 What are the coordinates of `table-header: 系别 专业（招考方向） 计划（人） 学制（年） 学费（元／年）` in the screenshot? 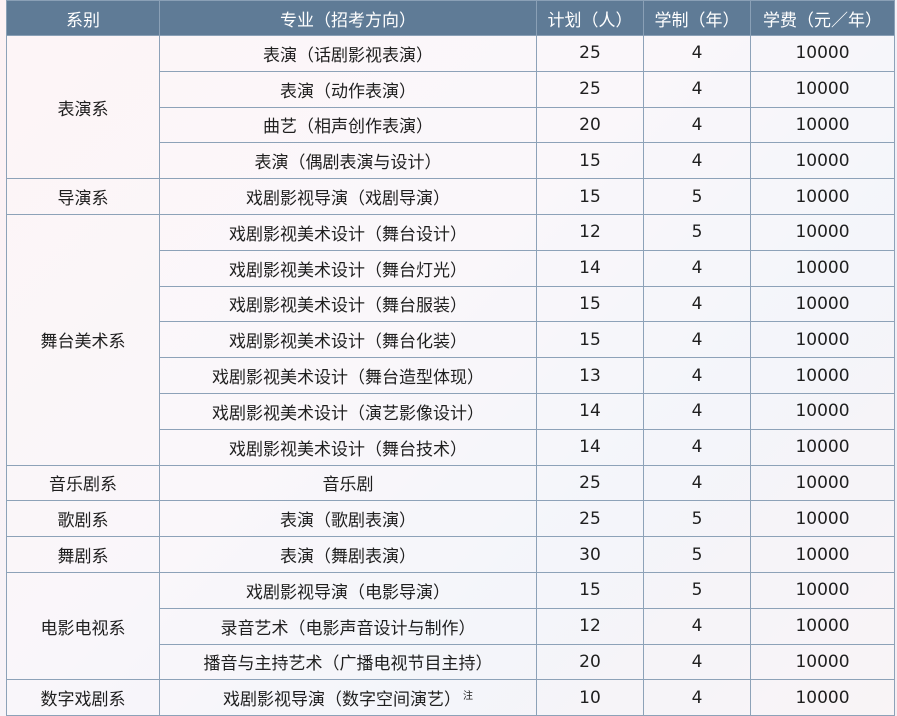 It's located at (450, 18).